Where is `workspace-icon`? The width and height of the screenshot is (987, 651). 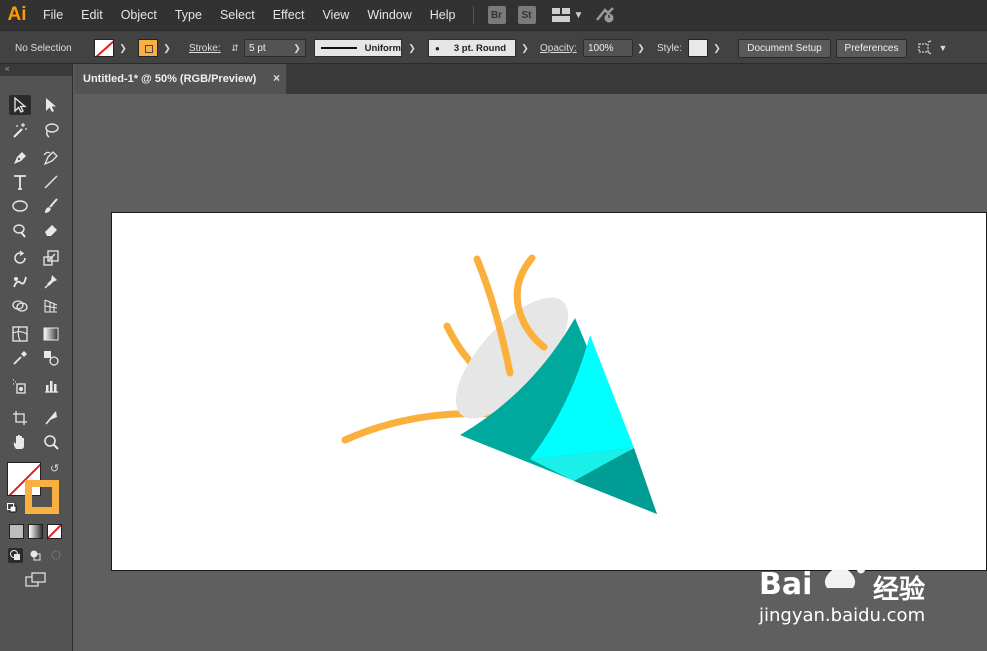 workspace-icon is located at coordinates (560, 15).